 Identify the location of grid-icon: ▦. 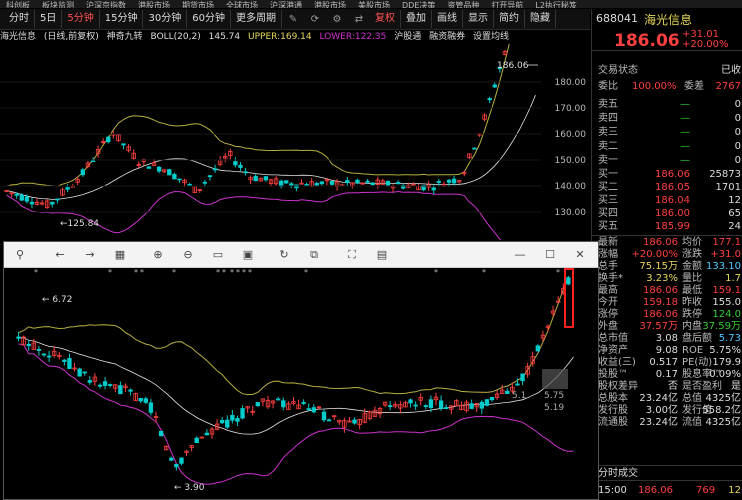
(120, 255).